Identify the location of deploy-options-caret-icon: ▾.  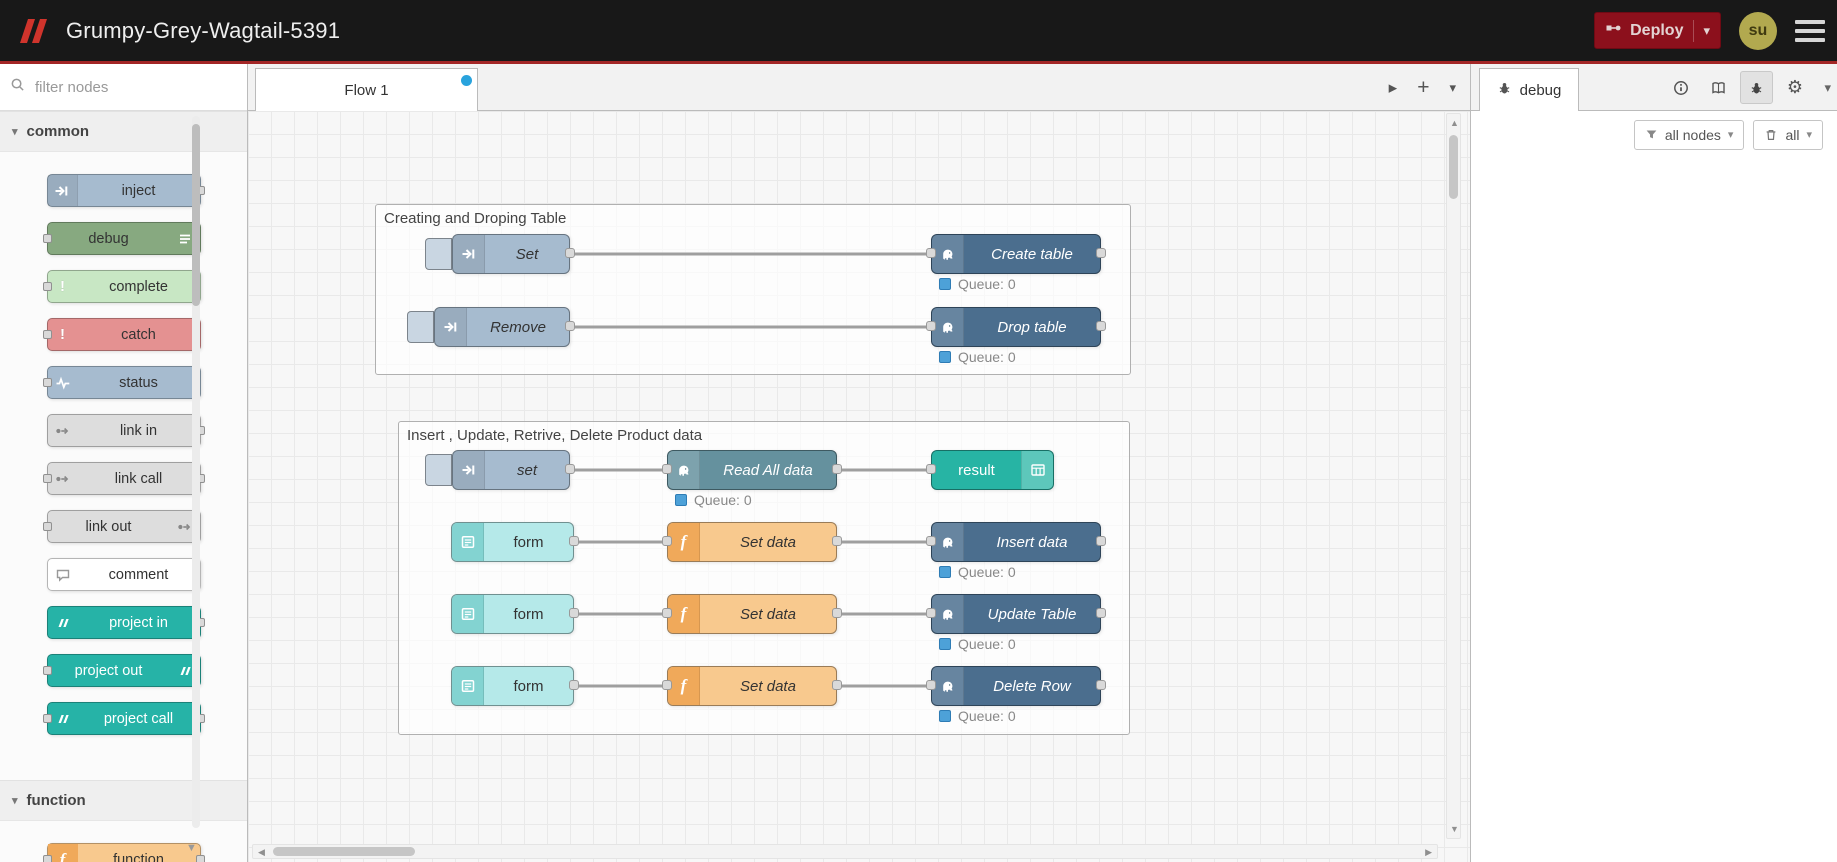
(1706, 31).